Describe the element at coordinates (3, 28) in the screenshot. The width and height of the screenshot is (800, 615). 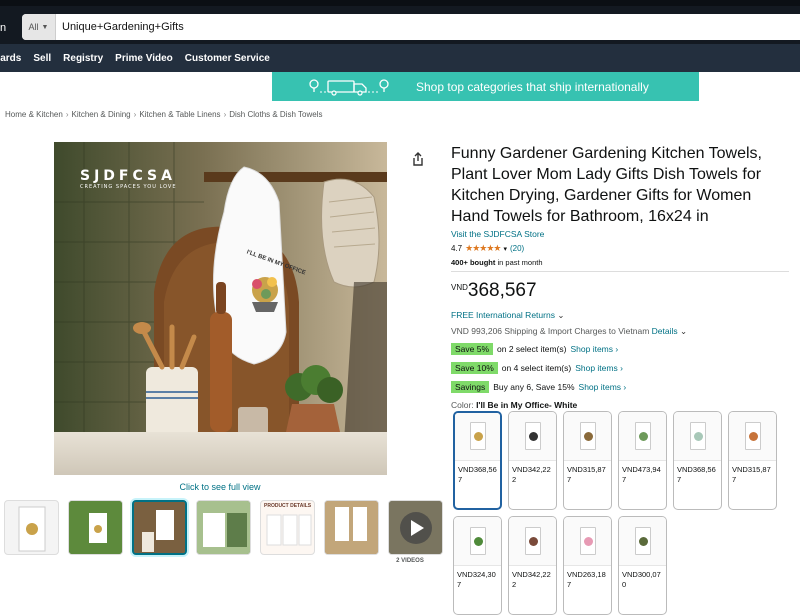
I see `logo-fragment: n` at that location.